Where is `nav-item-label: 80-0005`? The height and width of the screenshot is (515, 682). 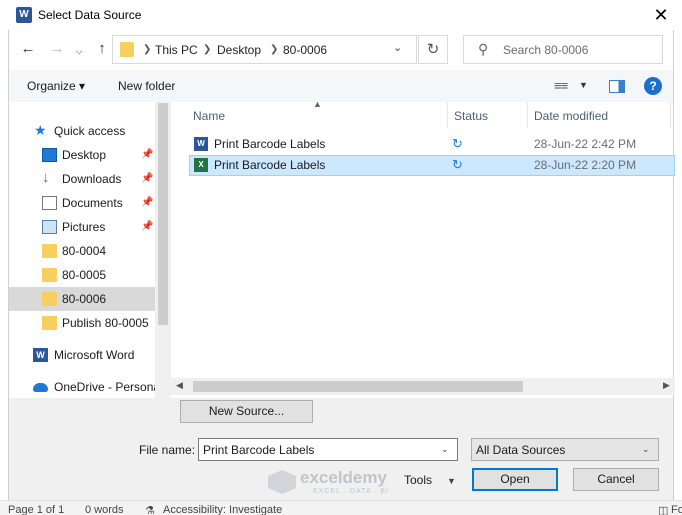
nav-item-label: 80-0005 is located at coordinates (84, 275).